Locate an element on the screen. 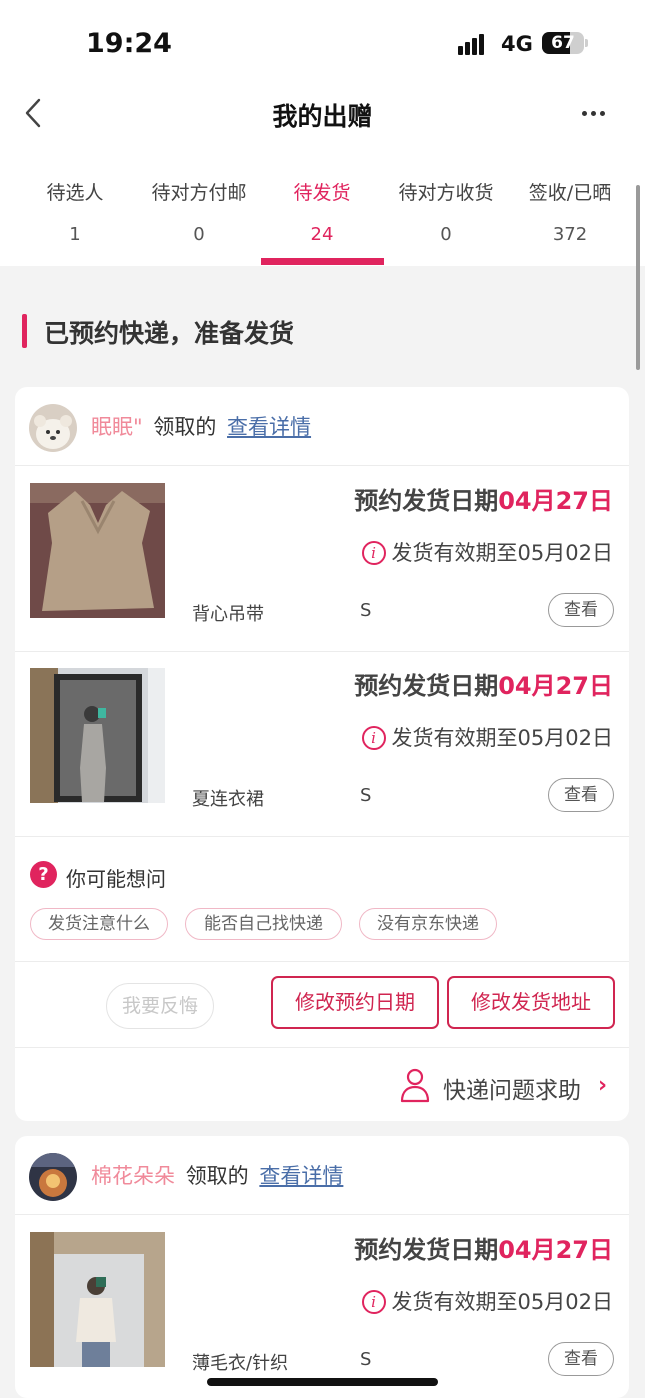 The width and height of the screenshot is (645, 1398). faq-title: 你可能想问 is located at coordinates (116, 879).